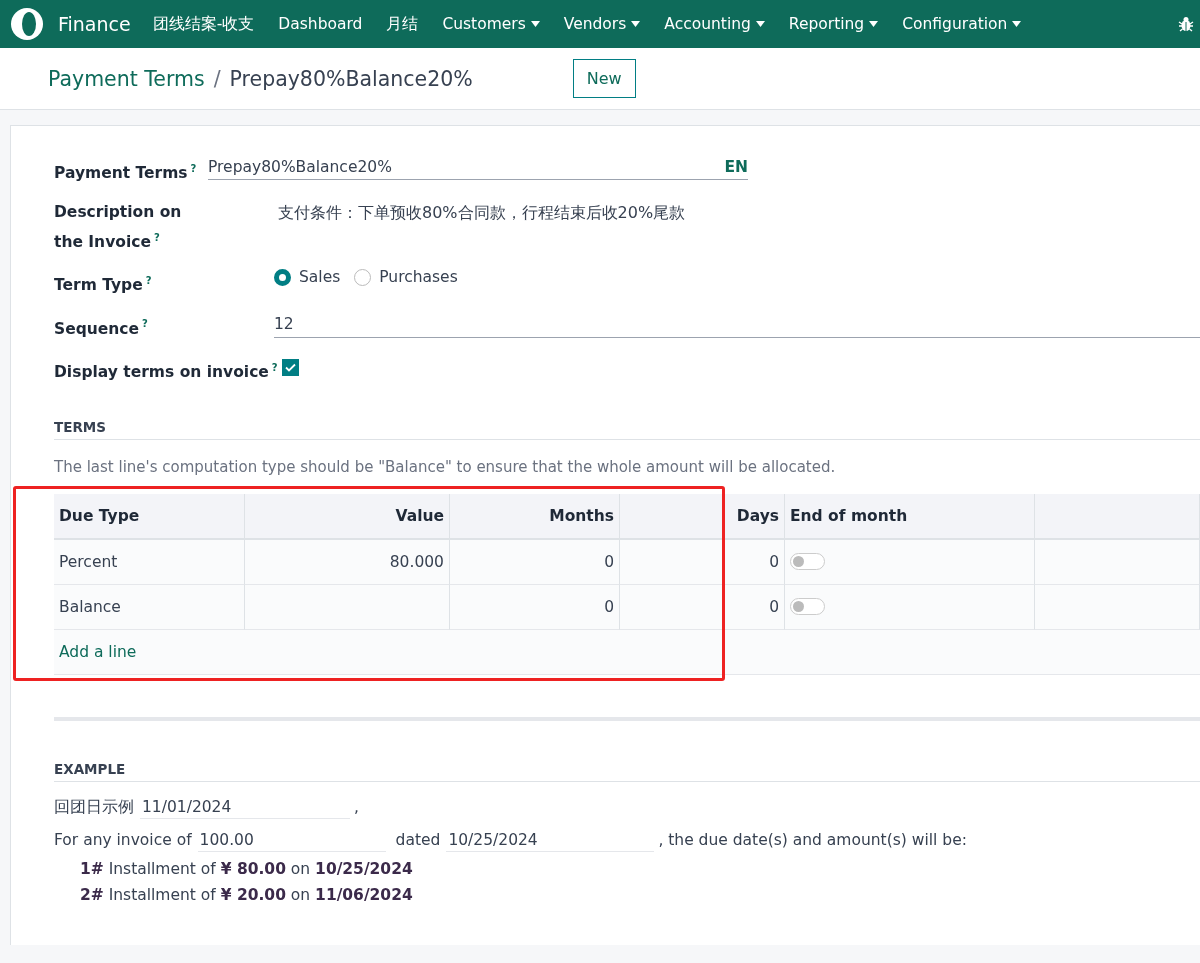 This screenshot has height=963, width=1200. I want to click on checkmark-icon, so click(290, 367).